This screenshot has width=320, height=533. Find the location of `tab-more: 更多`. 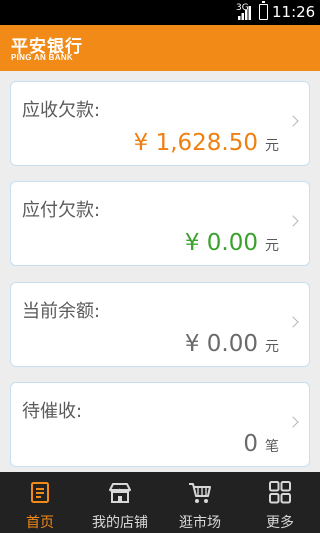

tab-more: 更多 is located at coordinates (280, 502).